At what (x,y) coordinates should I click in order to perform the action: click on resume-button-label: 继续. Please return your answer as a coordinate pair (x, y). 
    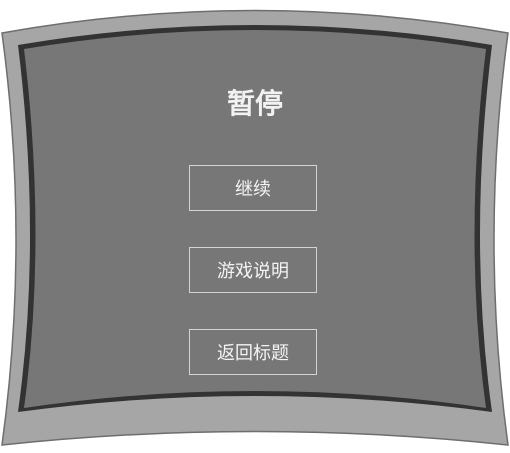
    Looking at the image, I should click on (253, 189).